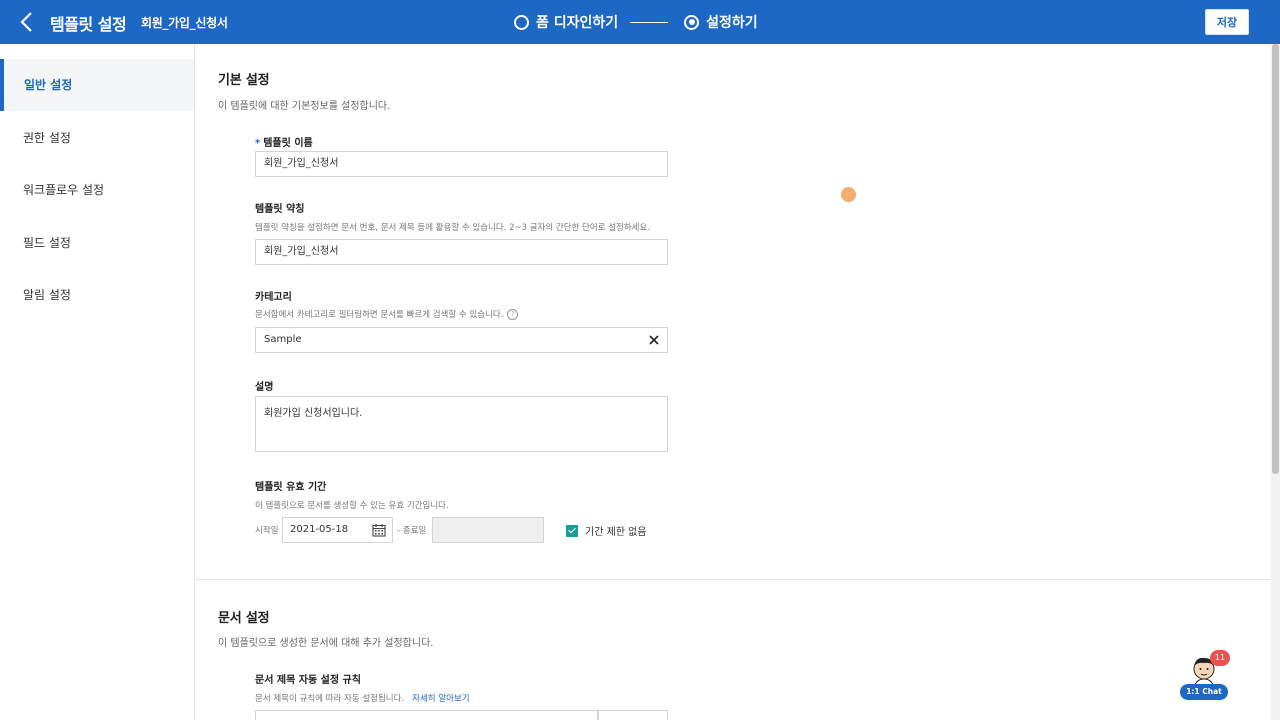  I want to click on step-connector, so click(649, 22).